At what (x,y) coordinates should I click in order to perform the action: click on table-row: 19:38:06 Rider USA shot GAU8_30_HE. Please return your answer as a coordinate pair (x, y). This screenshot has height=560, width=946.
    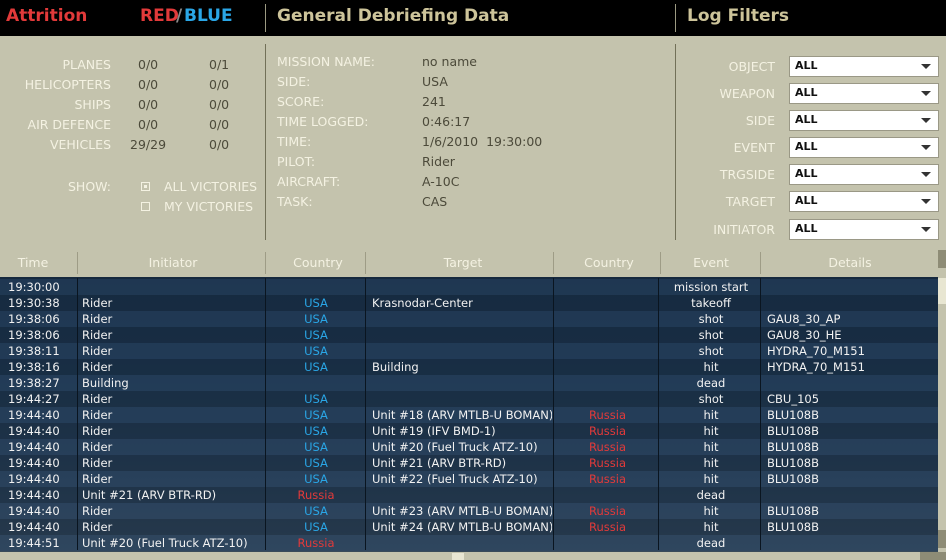
    Looking at the image, I should click on (469, 335).